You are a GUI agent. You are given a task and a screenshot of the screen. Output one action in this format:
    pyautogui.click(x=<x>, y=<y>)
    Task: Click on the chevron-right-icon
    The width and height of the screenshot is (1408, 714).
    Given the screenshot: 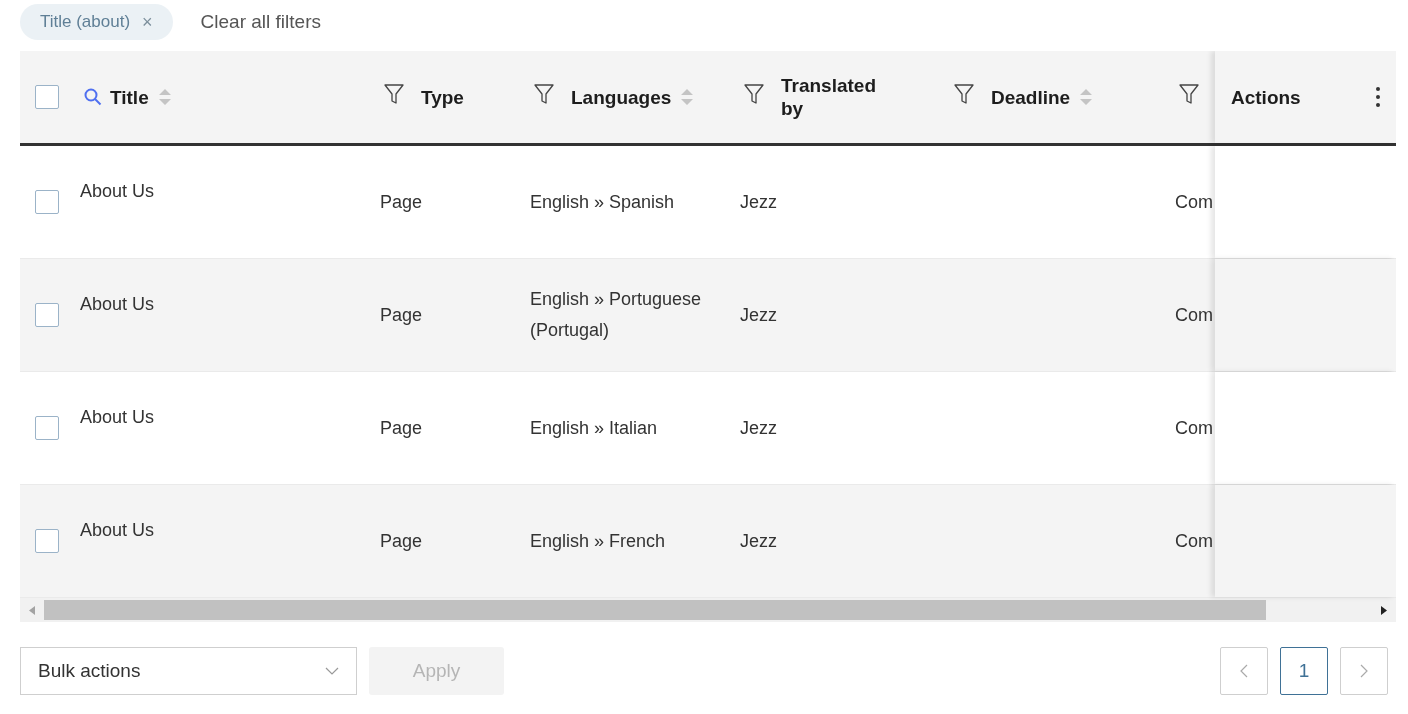 What is the action you would take?
    pyautogui.click(x=1364, y=671)
    